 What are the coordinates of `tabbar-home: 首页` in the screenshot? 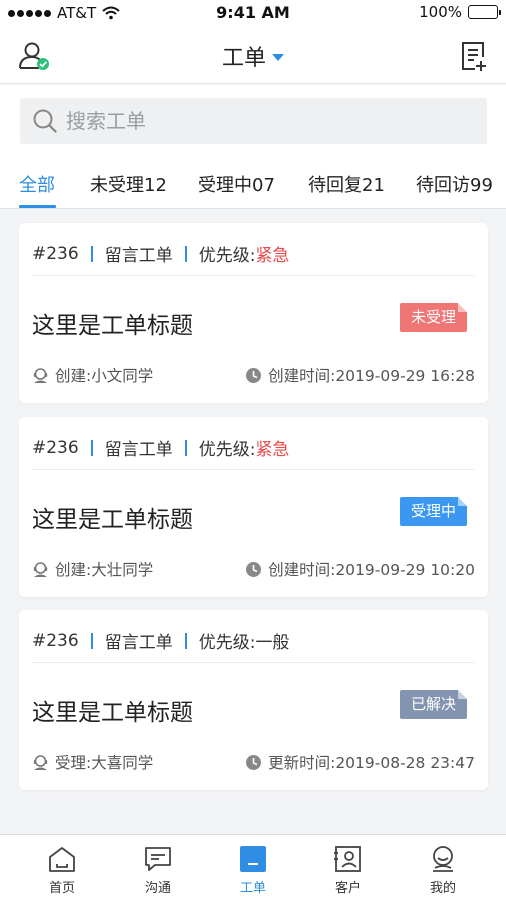 It's located at (62, 870).